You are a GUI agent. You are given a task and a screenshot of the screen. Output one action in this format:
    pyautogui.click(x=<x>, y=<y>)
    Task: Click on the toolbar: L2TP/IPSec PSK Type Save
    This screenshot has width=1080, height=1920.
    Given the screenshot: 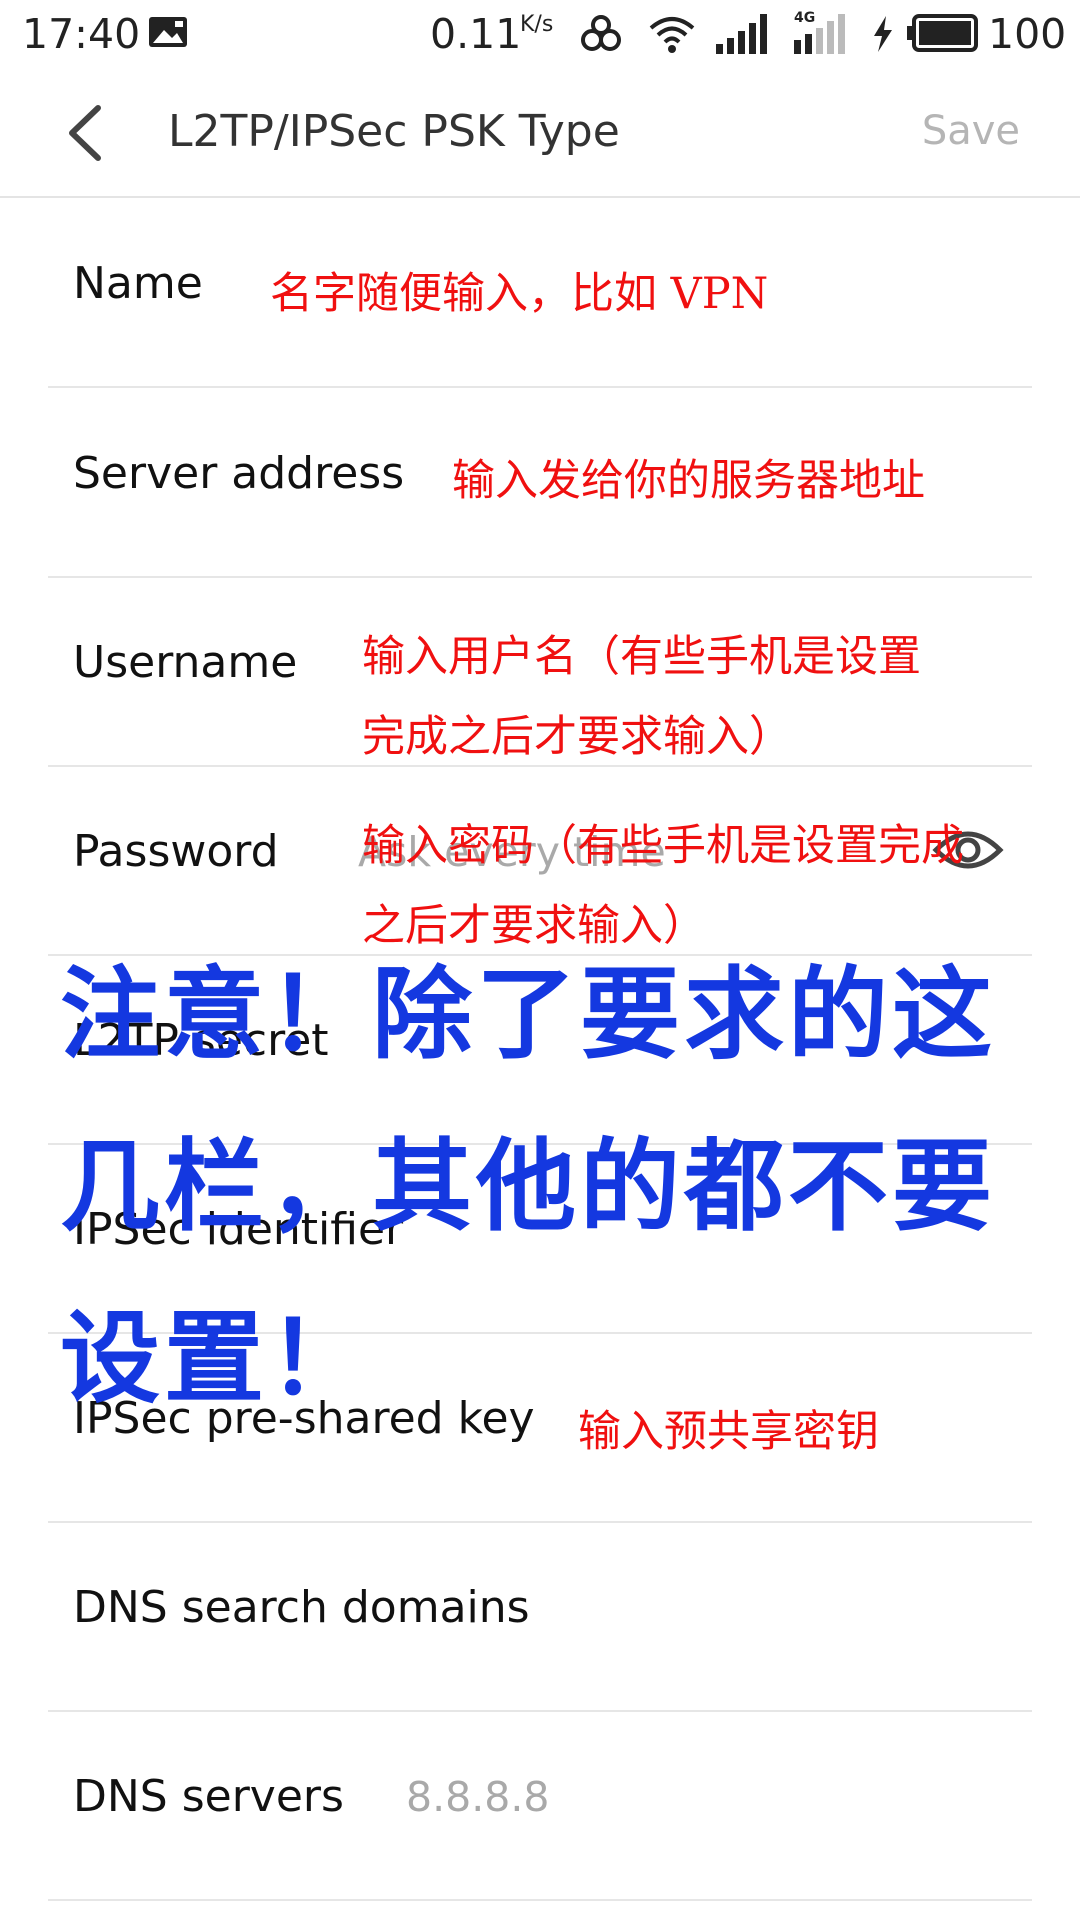 What is the action you would take?
    pyautogui.click(x=540, y=132)
    